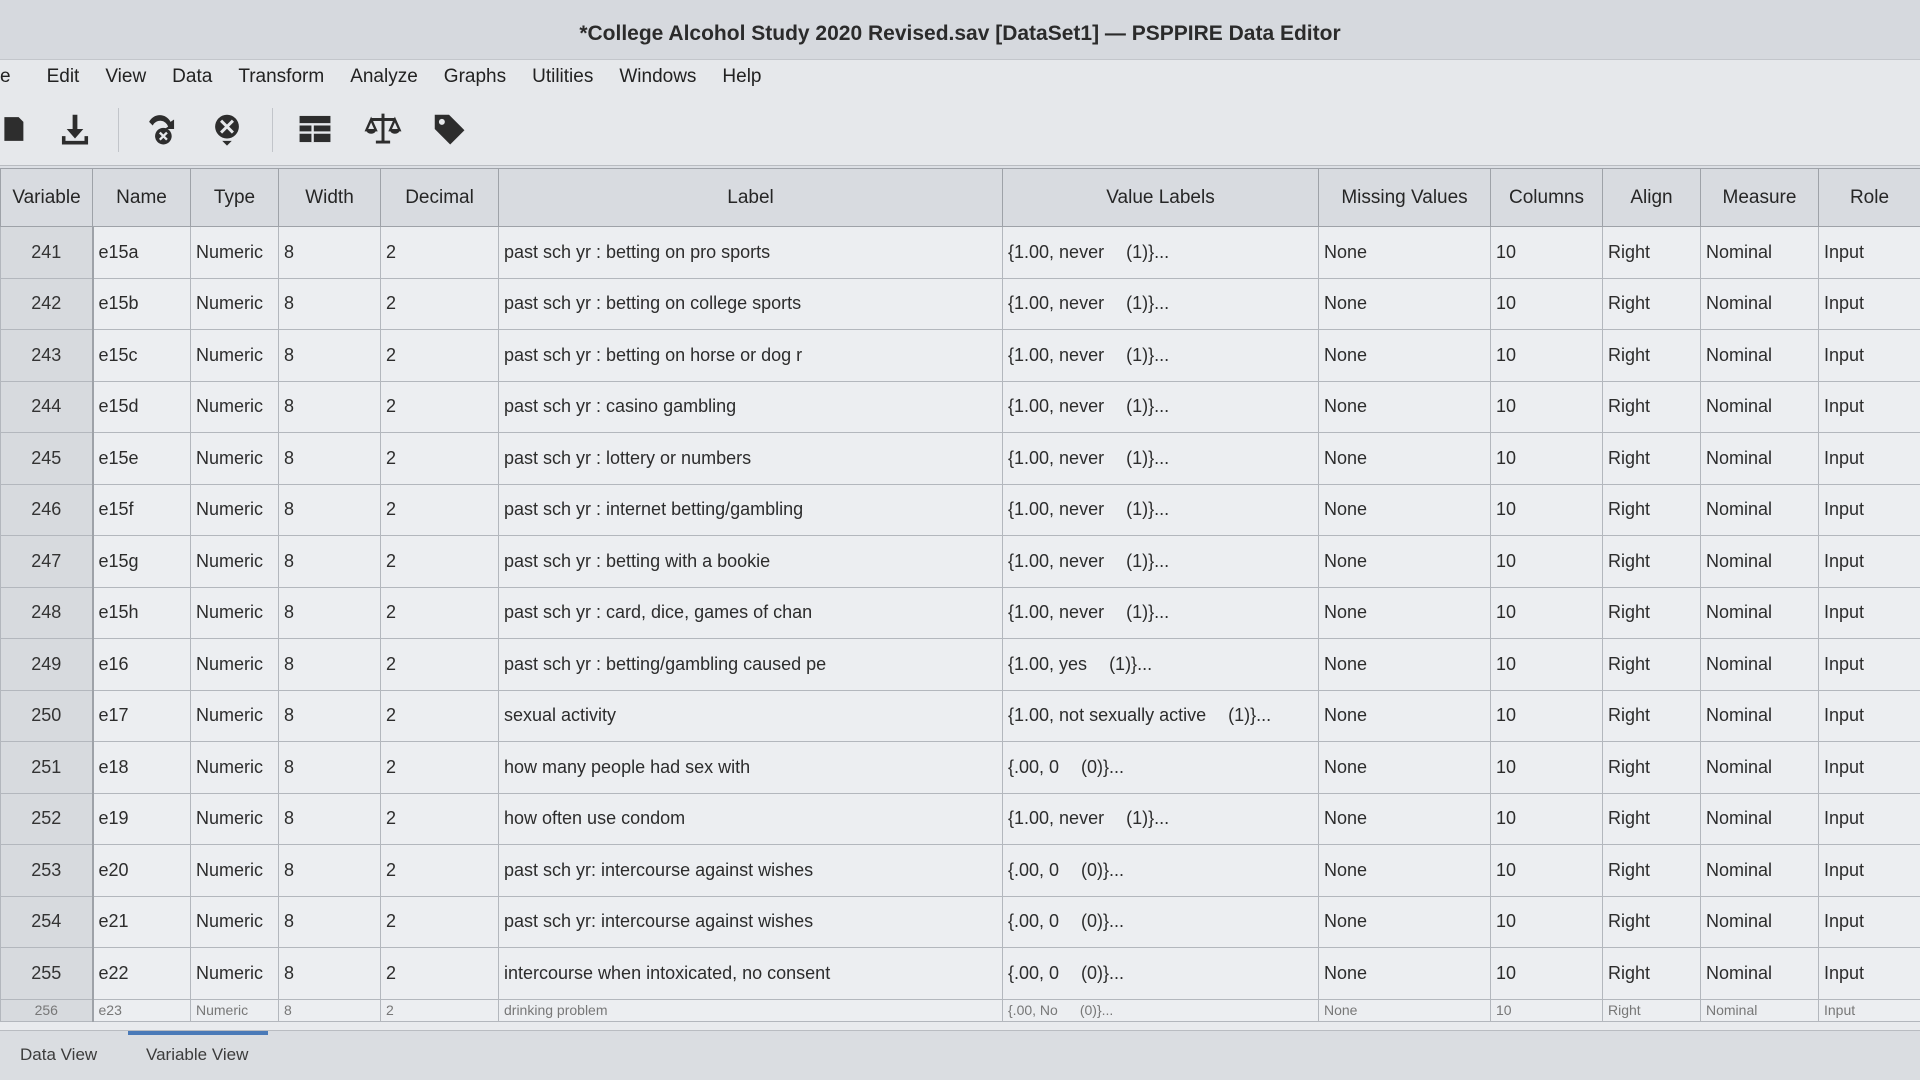 This screenshot has height=1080, width=1920. What do you see at coordinates (750, 612) in the screenshot?
I see `label-cell: past sch yr : card, dice, games of chan` at bounding box center [750, 612].